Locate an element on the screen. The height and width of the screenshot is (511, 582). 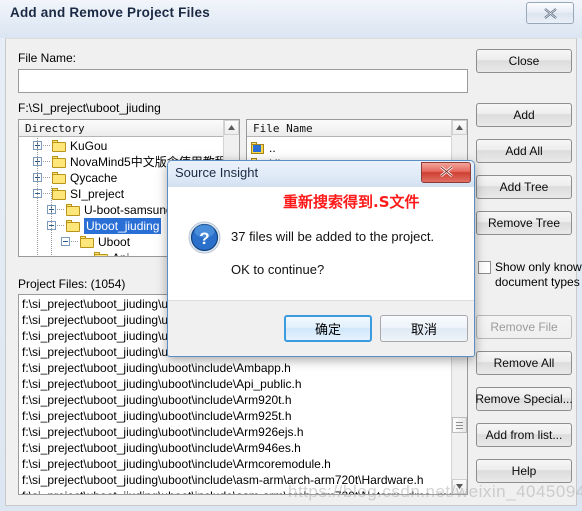
show-only-known-checkbox is located at coordinates (484, 267).